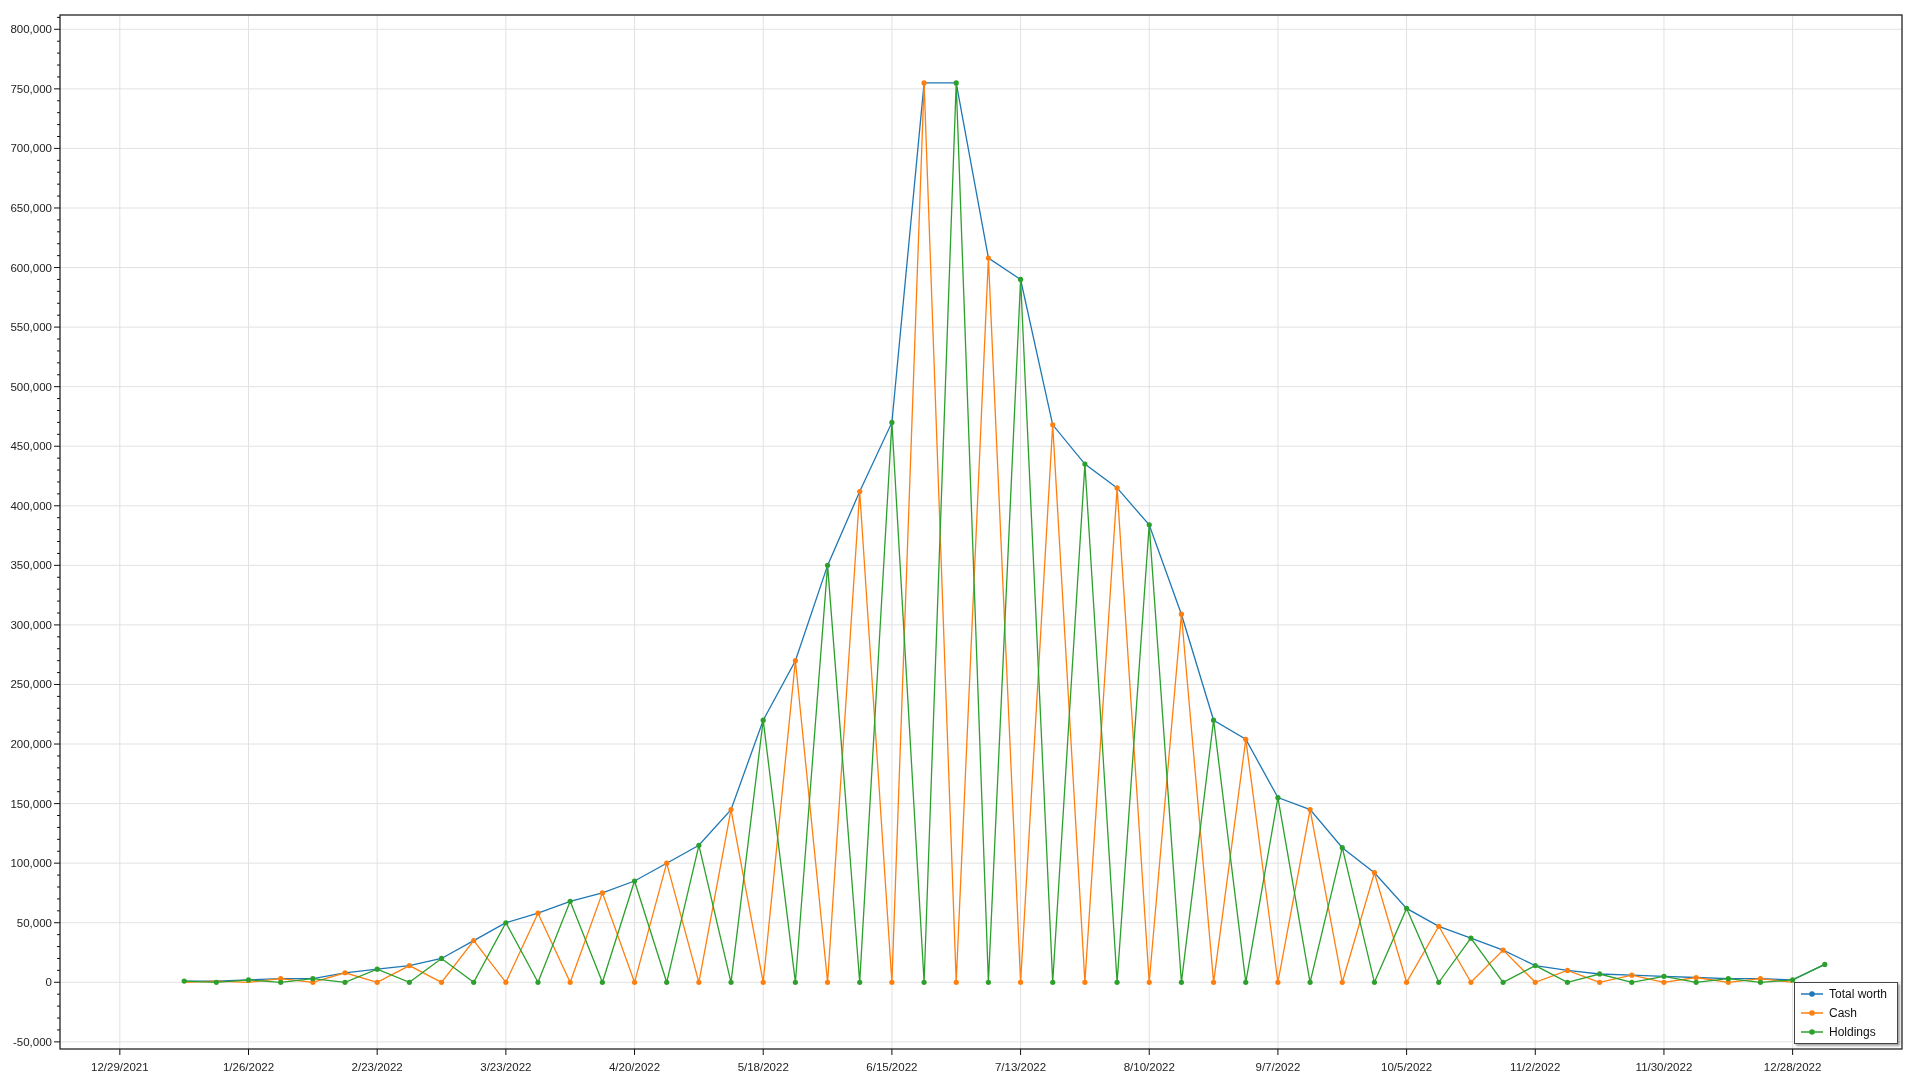 This screenshot has height=1080, width=1920. What do you see at coordinates (1535, 1067) in the screenshot?
I see `x-tick-label: 11/2/2022` at bounding box center [1535, 1067].